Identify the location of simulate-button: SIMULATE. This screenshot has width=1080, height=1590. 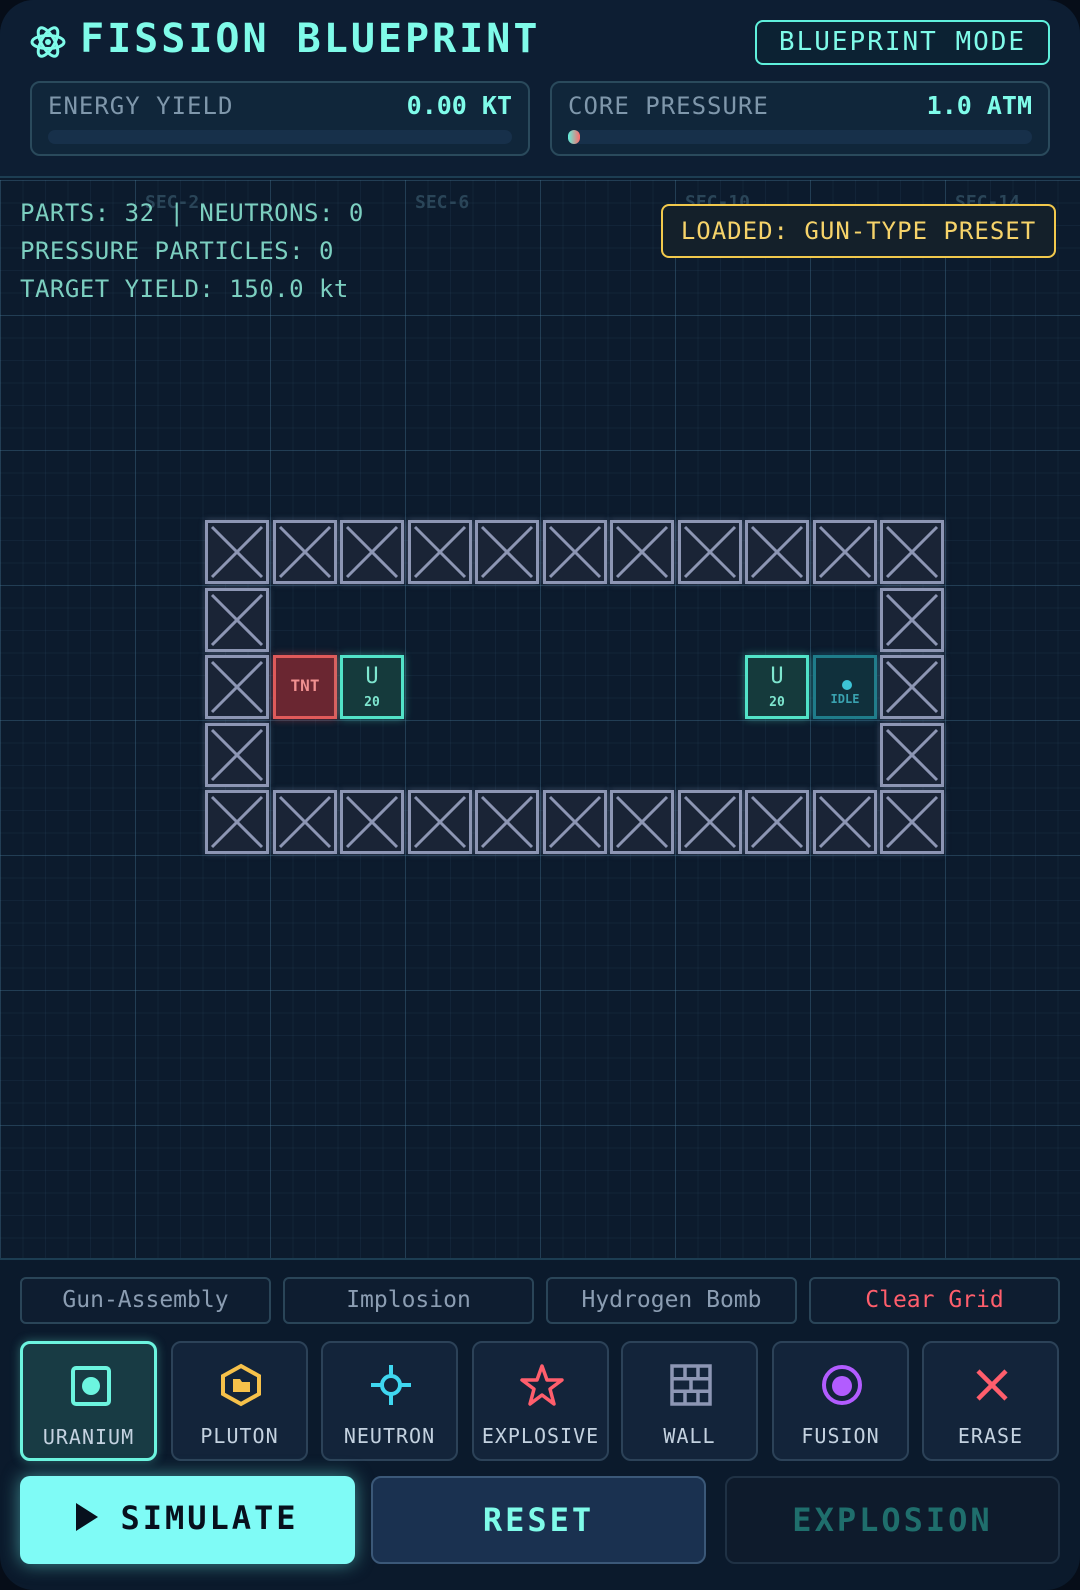
(187, 1520).